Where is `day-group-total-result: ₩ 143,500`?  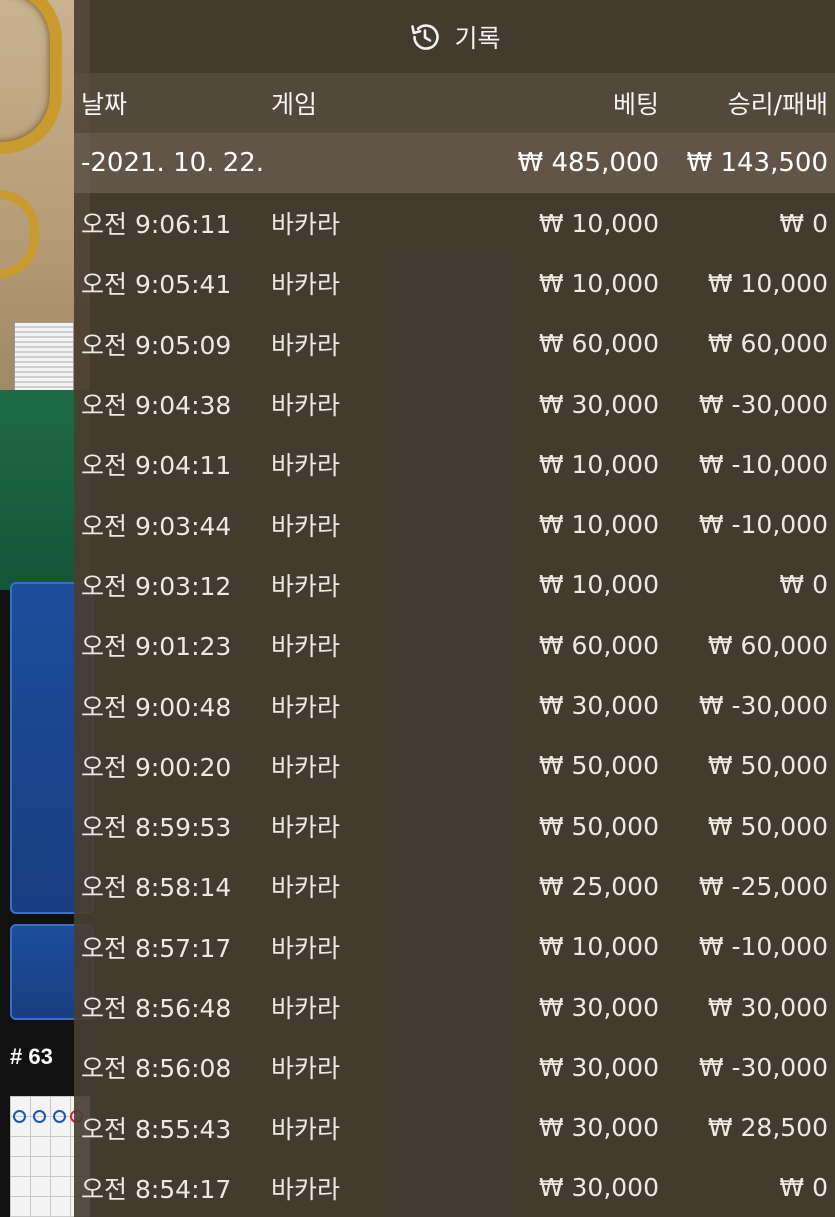 day-group-total-result: ₩ 143,500 is located at coordinates (757, 163).